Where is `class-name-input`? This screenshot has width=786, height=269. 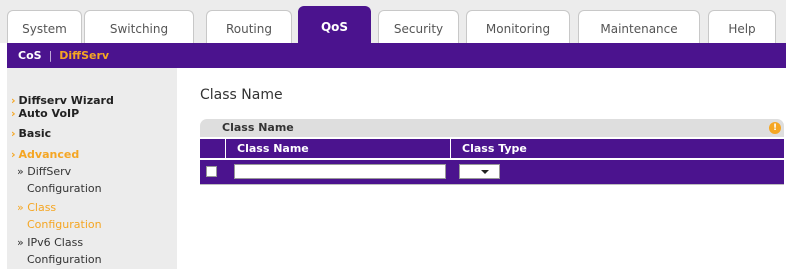
class-name-input is located at coordinates (340, 171).